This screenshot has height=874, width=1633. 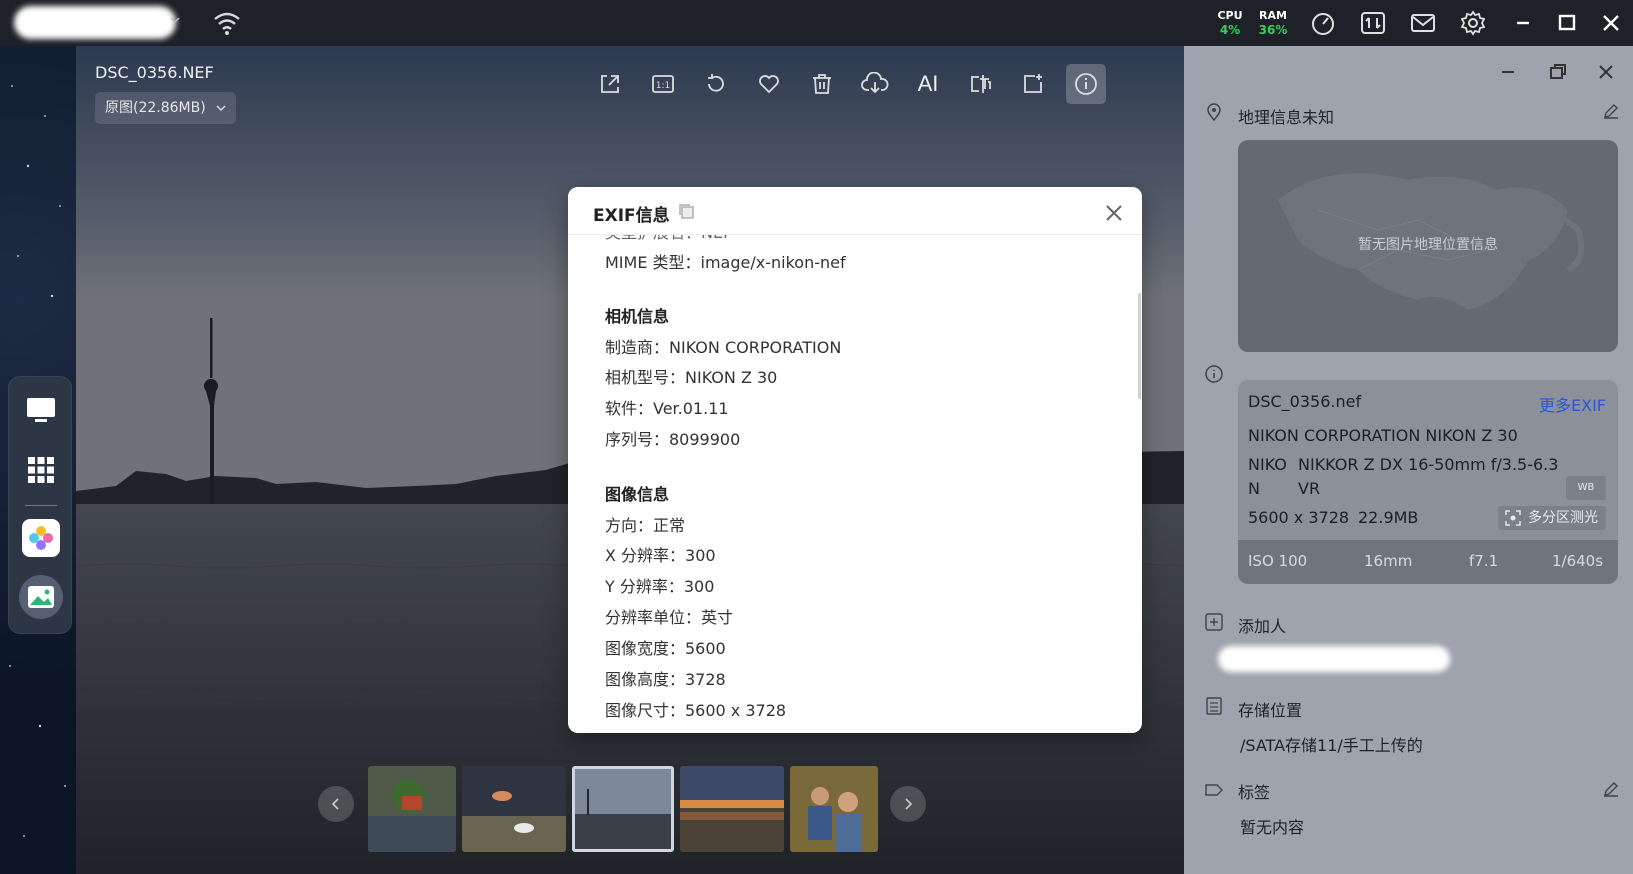 I want to click on desktop-wallpaper, so click(x=40, y=460).